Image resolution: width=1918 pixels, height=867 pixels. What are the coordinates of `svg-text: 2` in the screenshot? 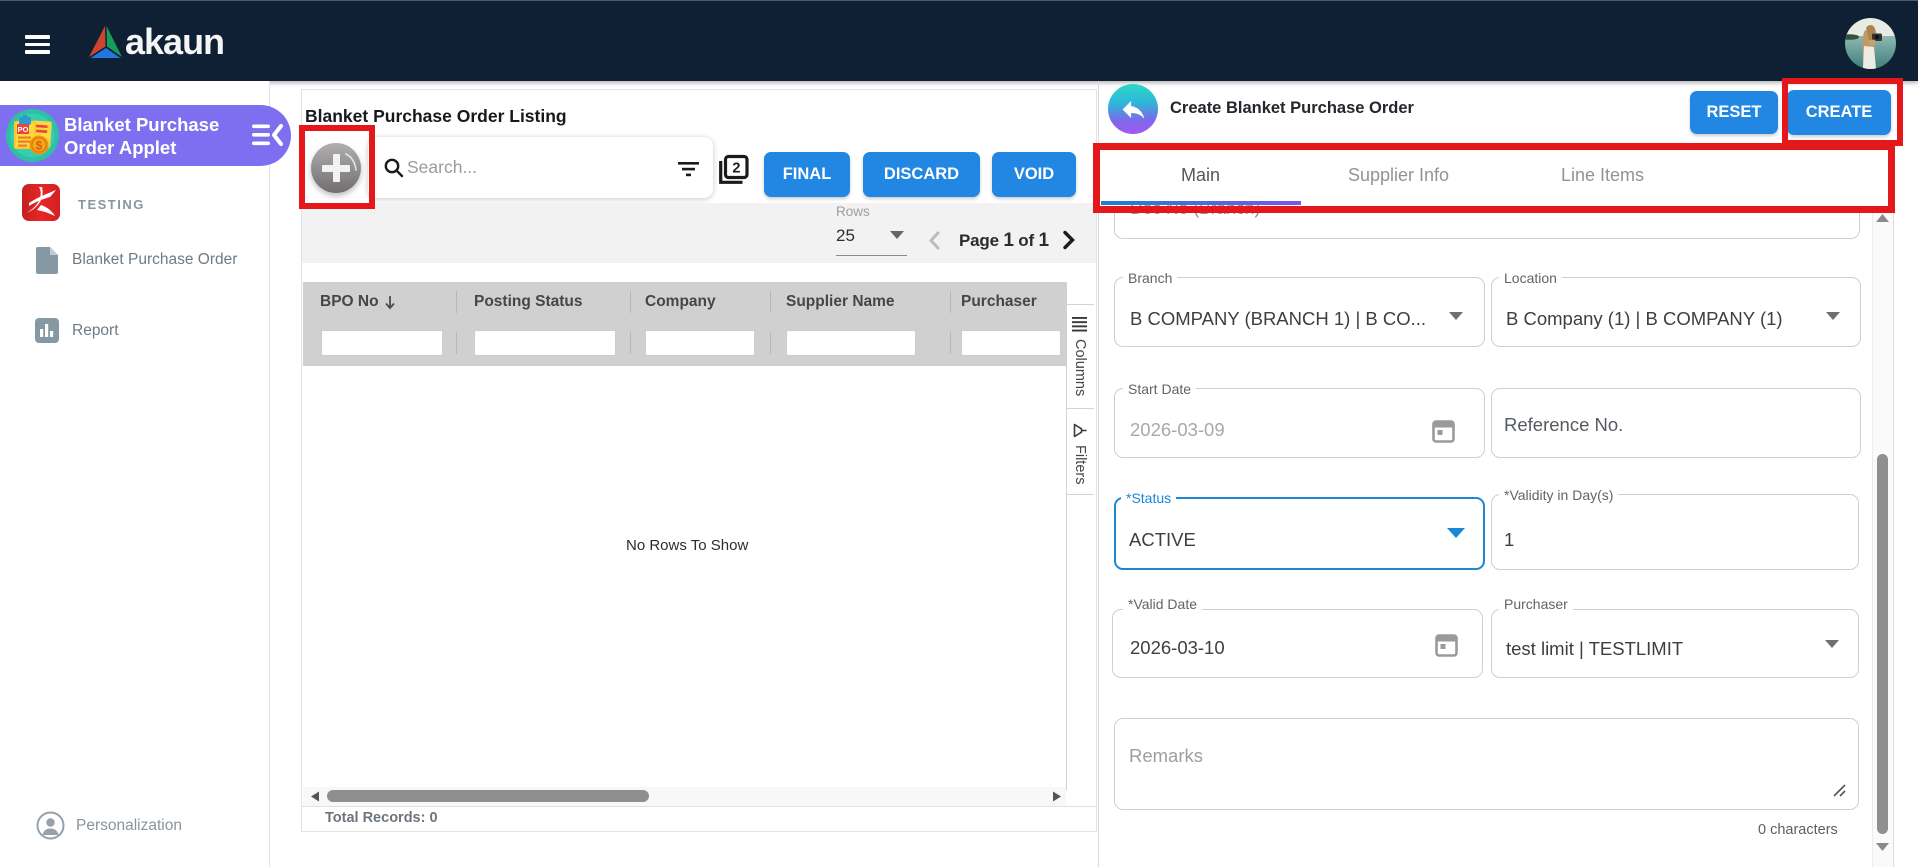 It's located at (736, 169).